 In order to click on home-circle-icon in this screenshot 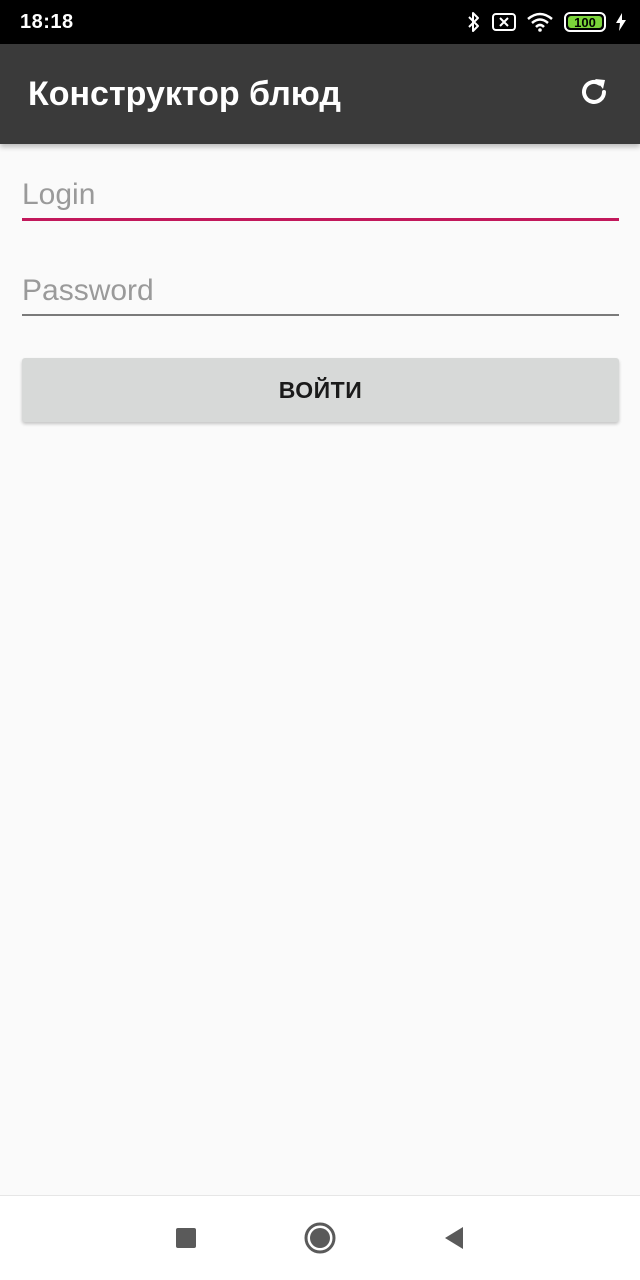, I will do `click(320, 1240)`.